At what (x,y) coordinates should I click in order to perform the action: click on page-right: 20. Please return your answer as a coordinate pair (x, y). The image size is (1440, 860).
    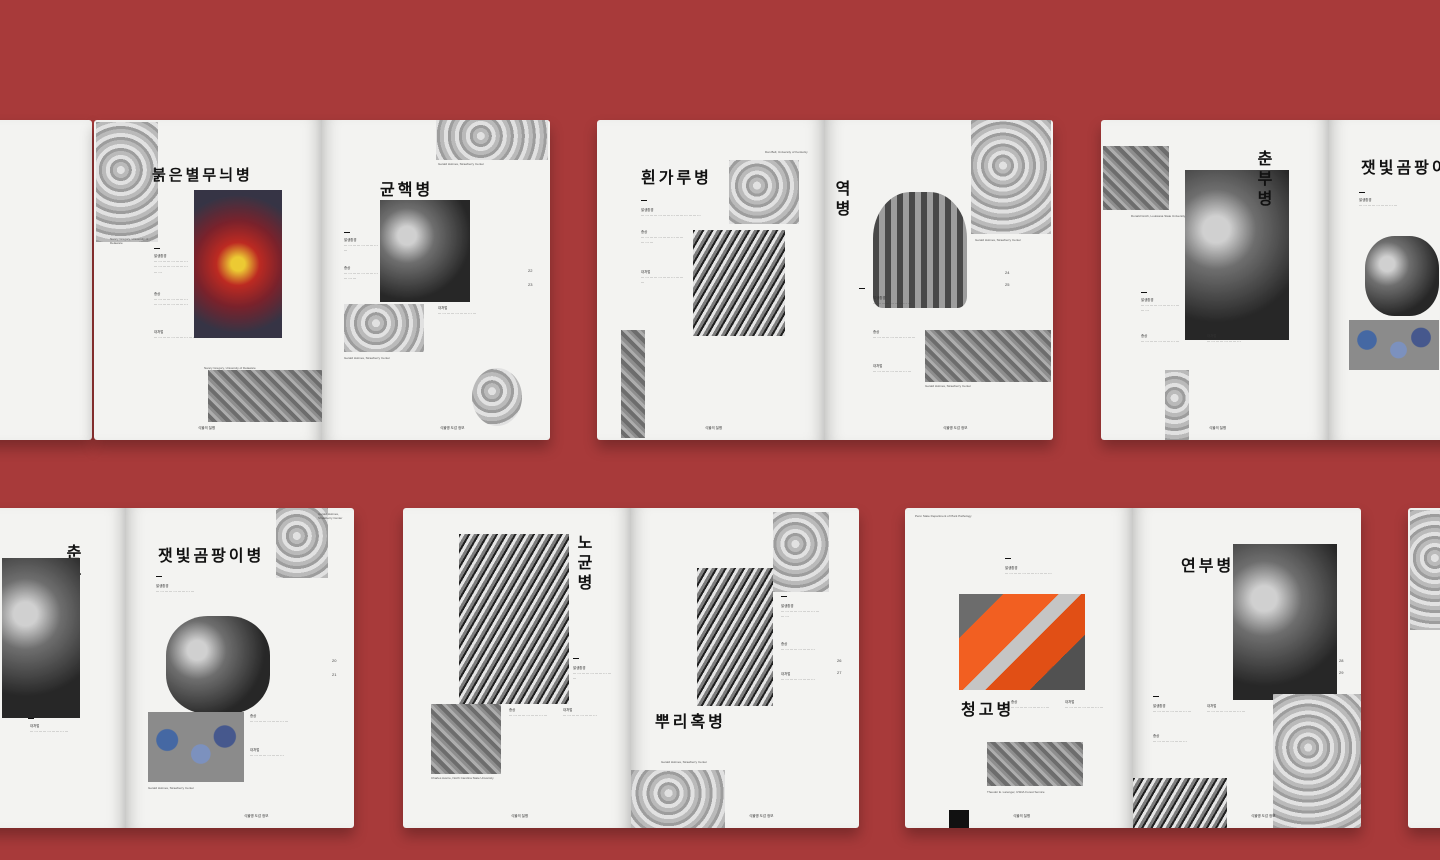
    Looking at the image, I should click on (46, 280).